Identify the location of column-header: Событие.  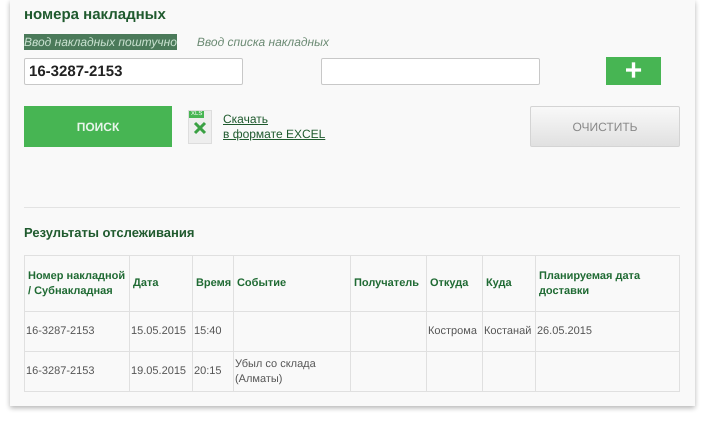
(291, 284).